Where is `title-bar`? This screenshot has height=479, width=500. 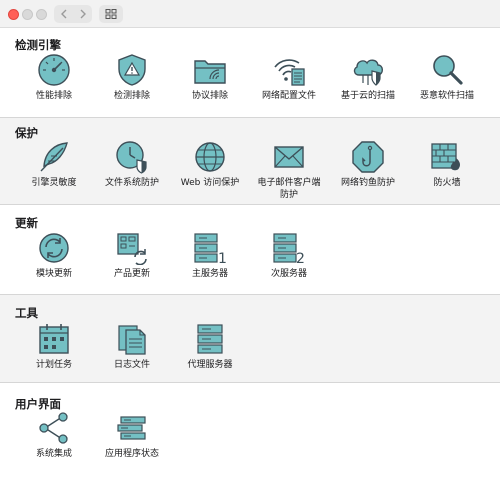
title-bar is located at coordinates (250, 14).